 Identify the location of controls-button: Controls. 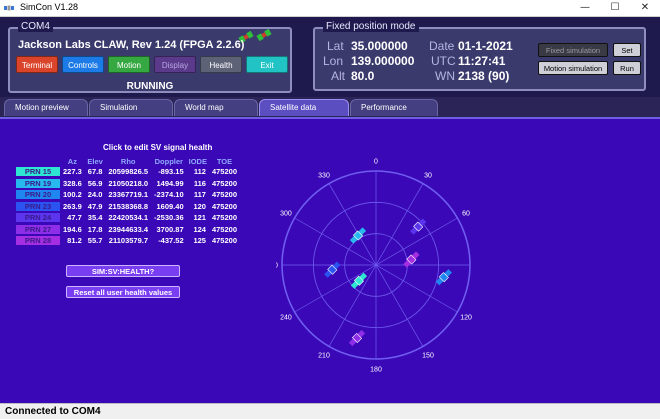
(83, 64).